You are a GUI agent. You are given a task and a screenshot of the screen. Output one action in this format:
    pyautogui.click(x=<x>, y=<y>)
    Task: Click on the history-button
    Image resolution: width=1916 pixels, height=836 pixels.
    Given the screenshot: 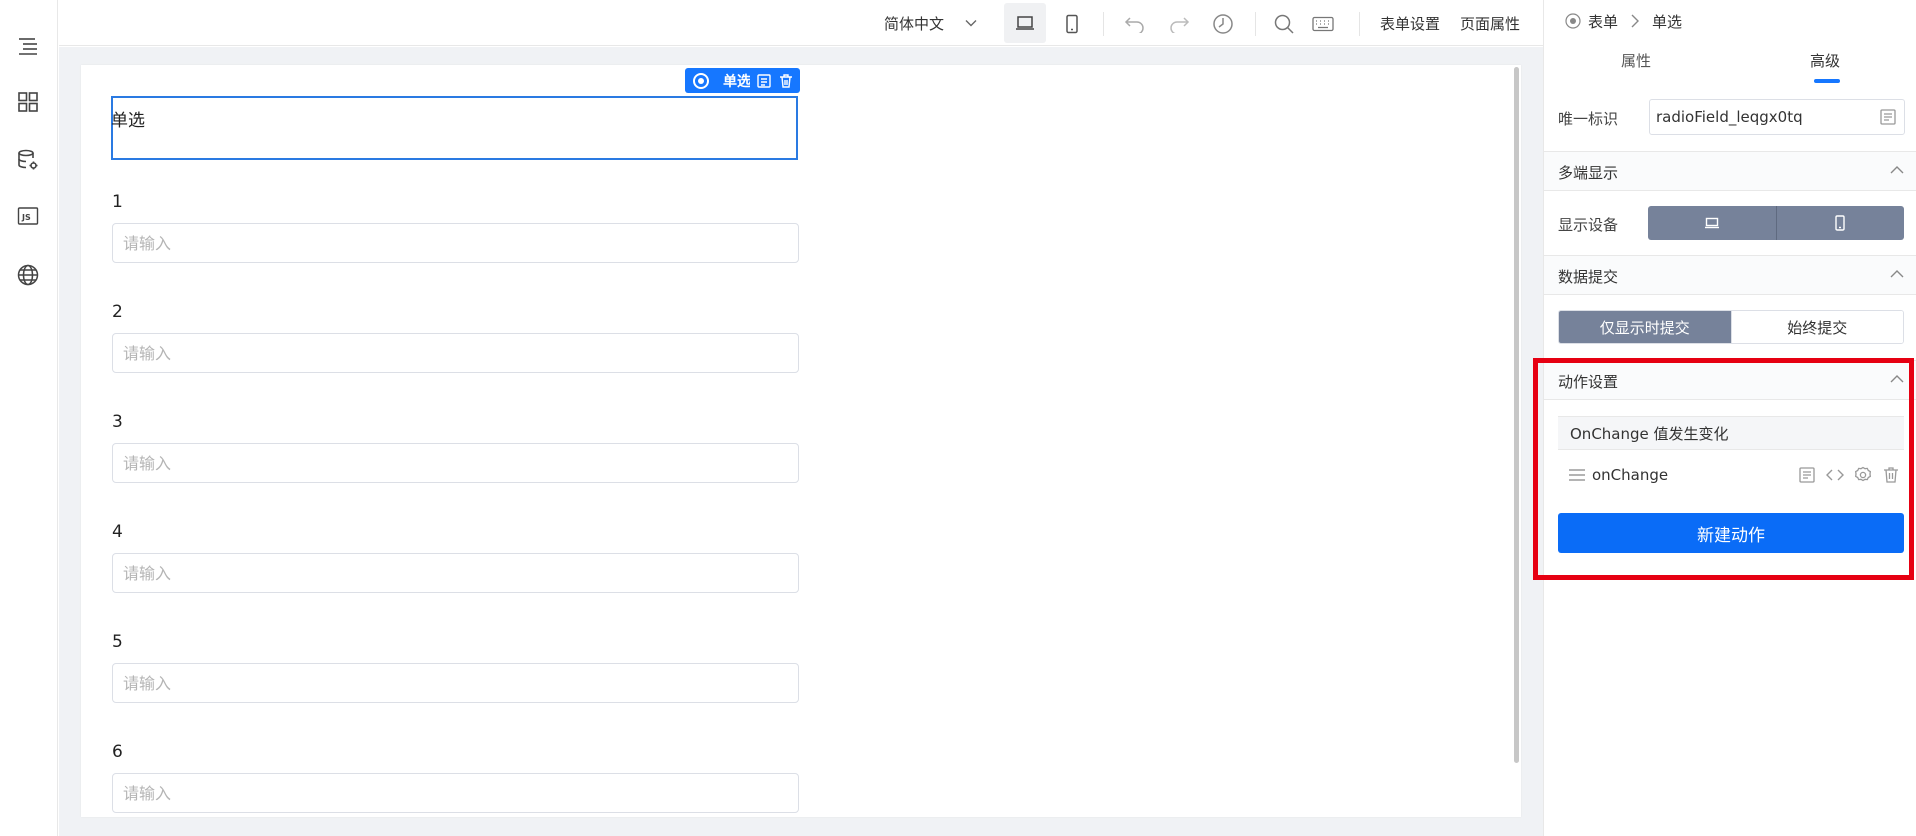 What is the action you would take?
    pyautogui.click(x=1223, y=24)
    